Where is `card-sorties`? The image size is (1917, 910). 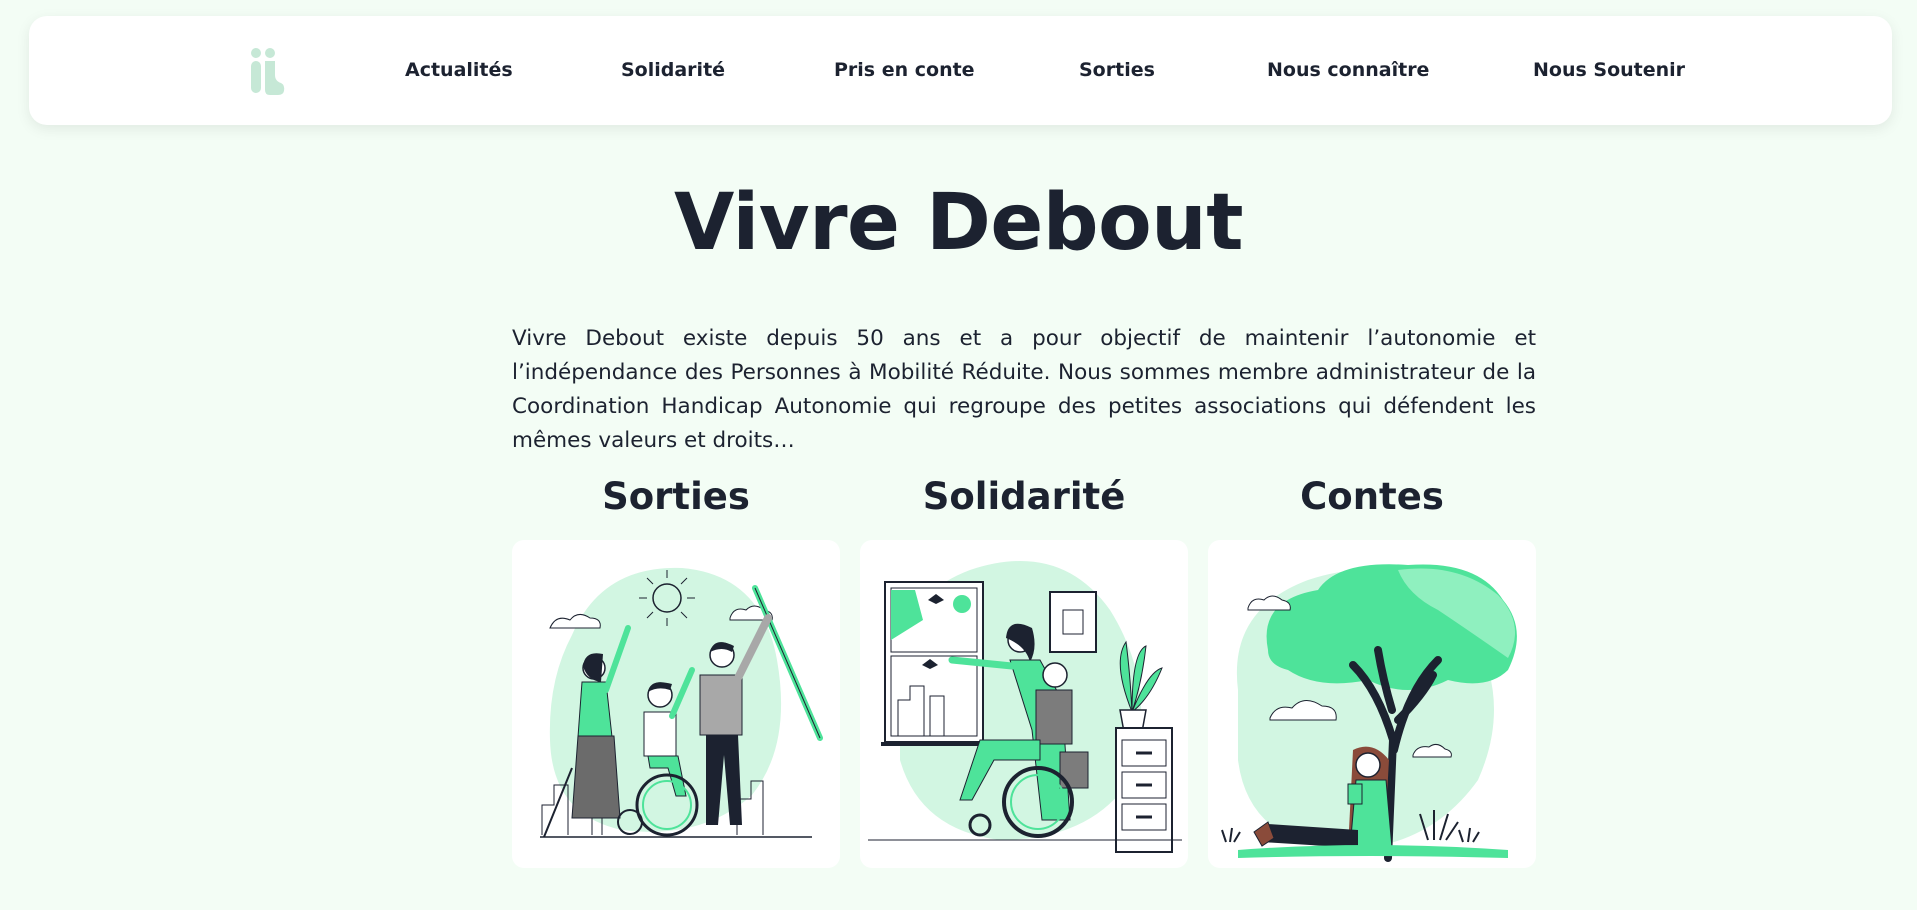
card-sorties is located at coordinates (676, 704).